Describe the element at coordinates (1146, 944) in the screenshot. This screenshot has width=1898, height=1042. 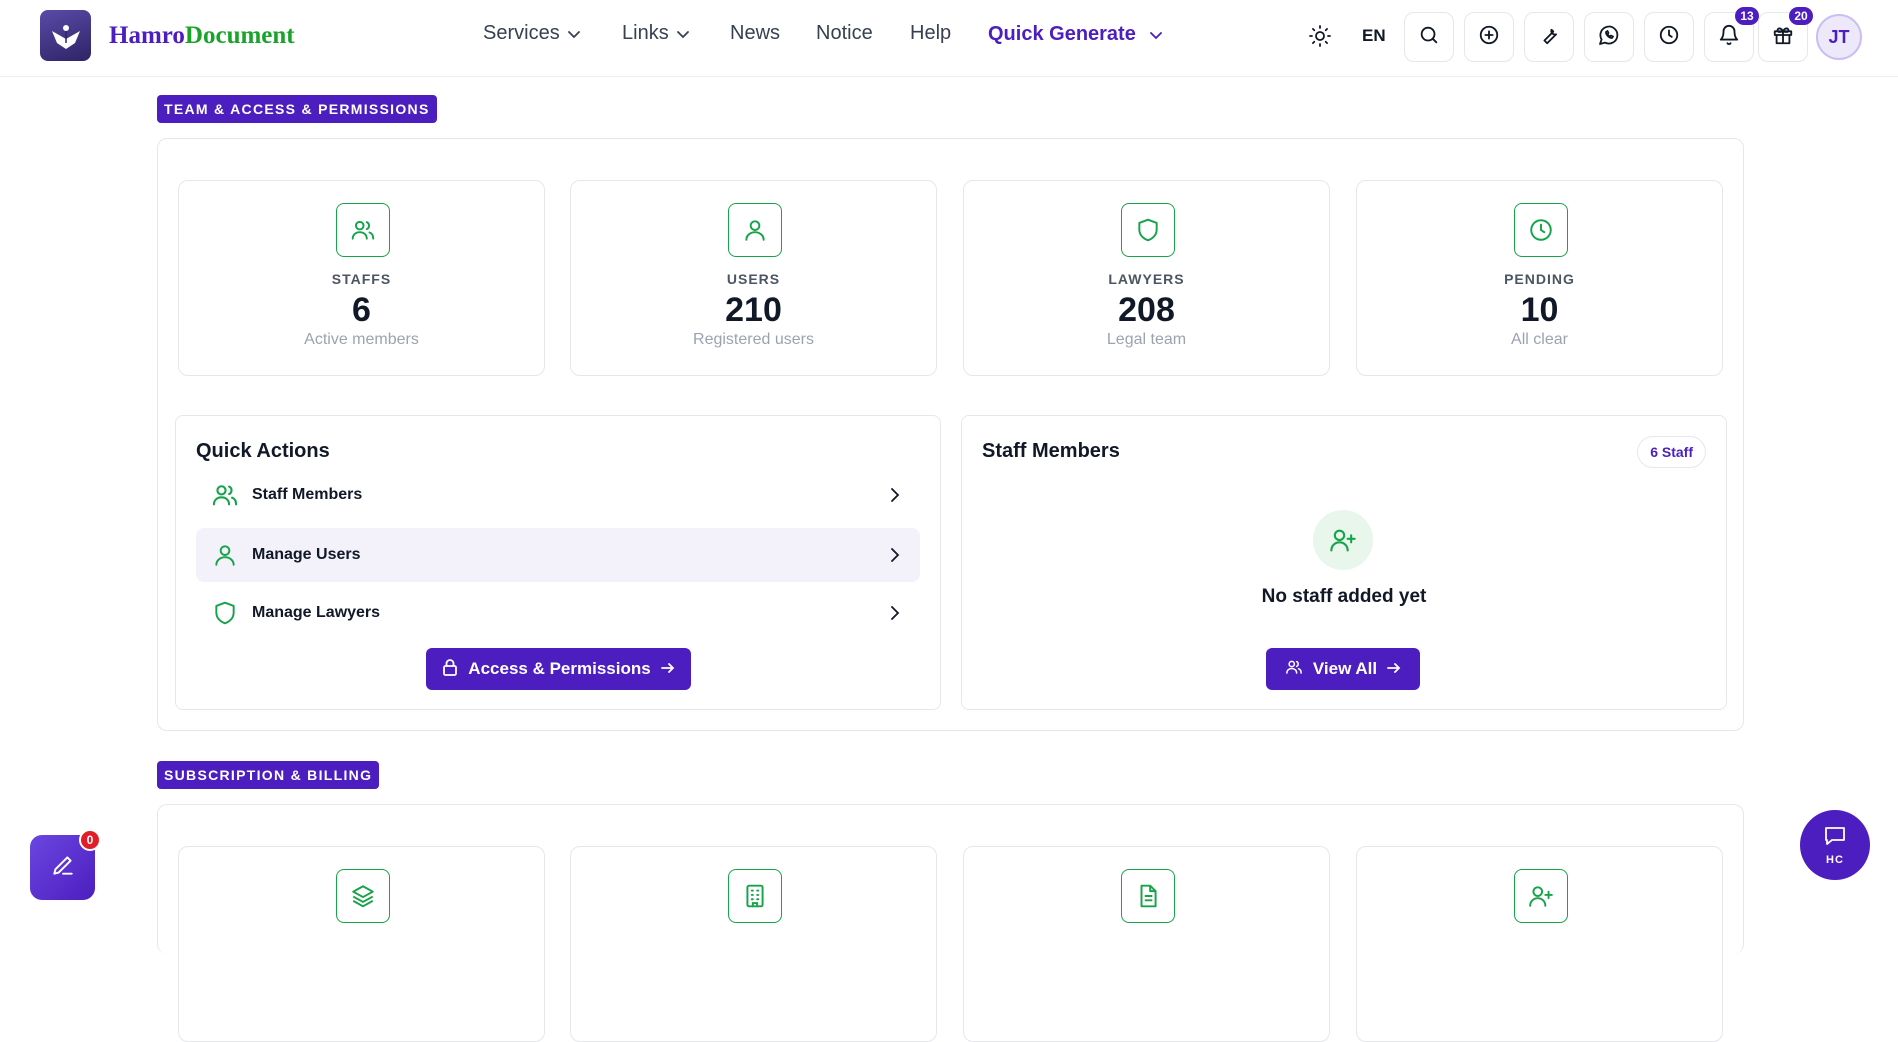
I see `billing-card-invoices` at that location.